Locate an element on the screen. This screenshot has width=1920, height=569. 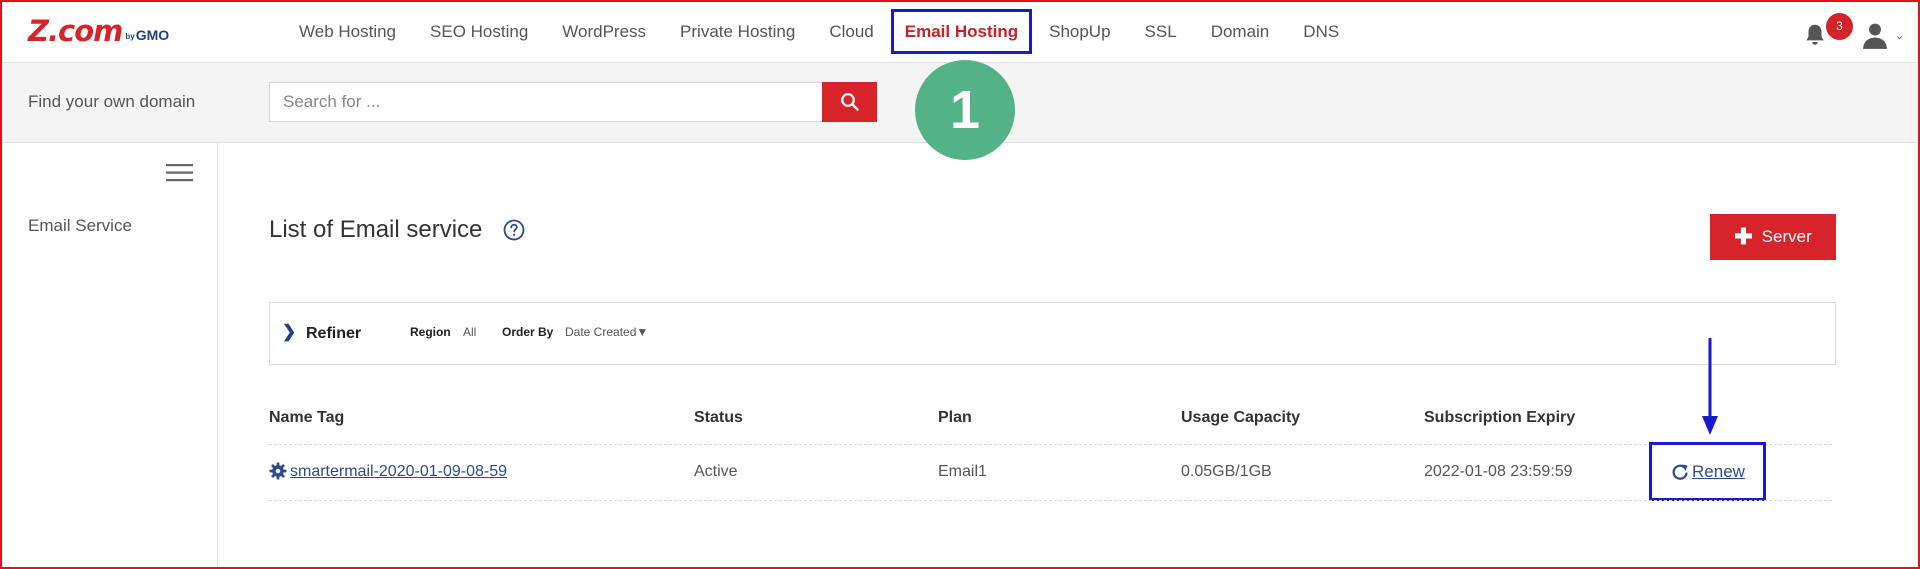
sidebar: Email Service is located at coordinates (109, 356).